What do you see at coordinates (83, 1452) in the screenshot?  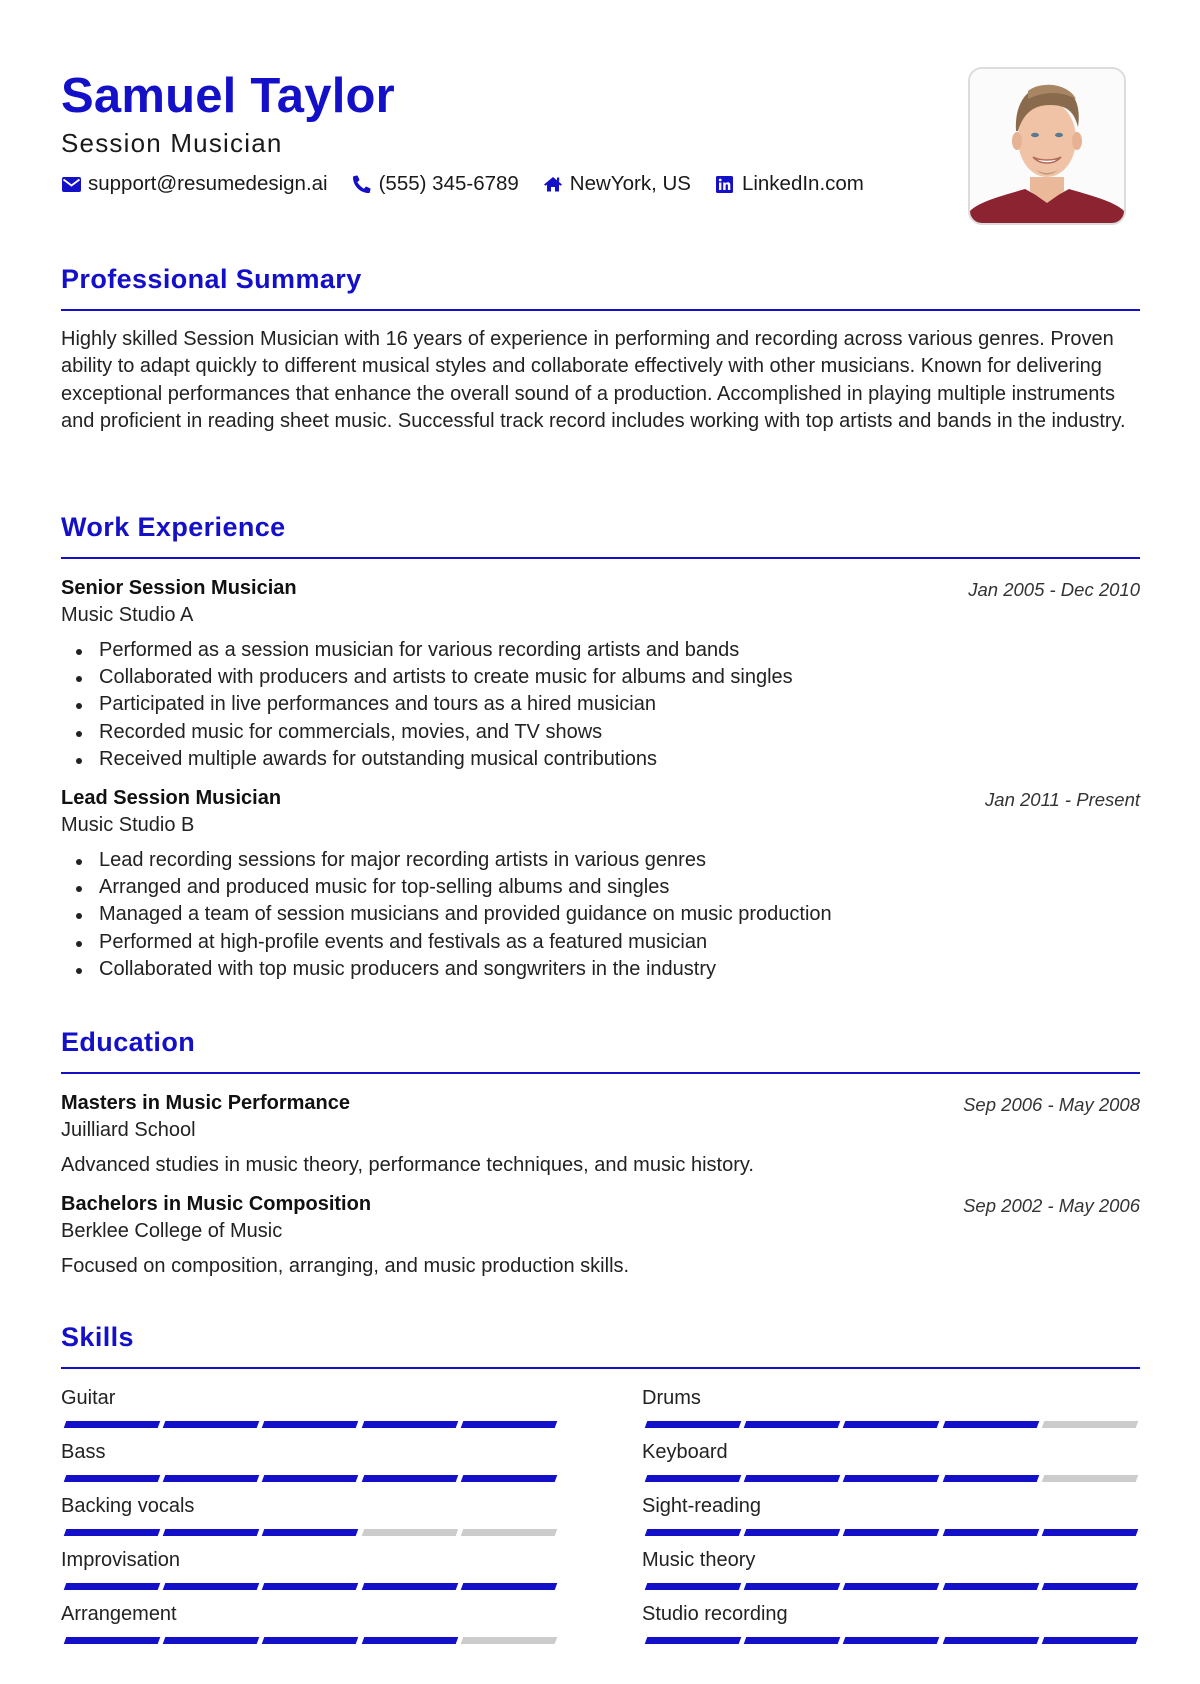 I see `skill-name: Bass` at bounding box center [83, 1452].